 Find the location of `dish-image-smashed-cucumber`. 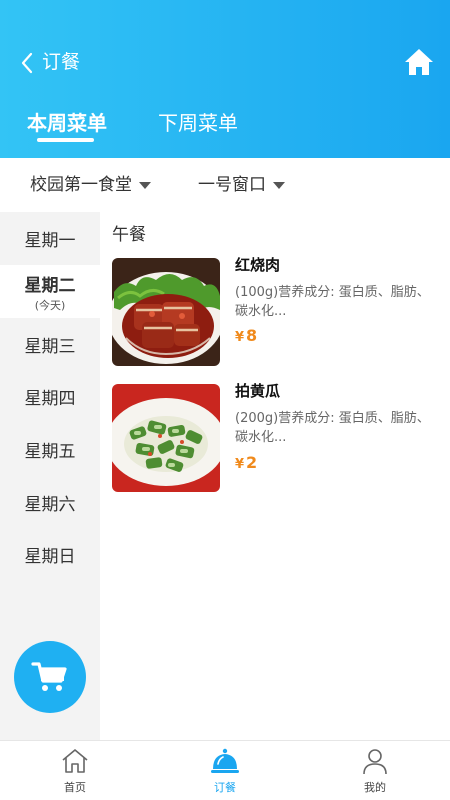

dish-image-smashed-cucumber is located at coordinates (166, 438).